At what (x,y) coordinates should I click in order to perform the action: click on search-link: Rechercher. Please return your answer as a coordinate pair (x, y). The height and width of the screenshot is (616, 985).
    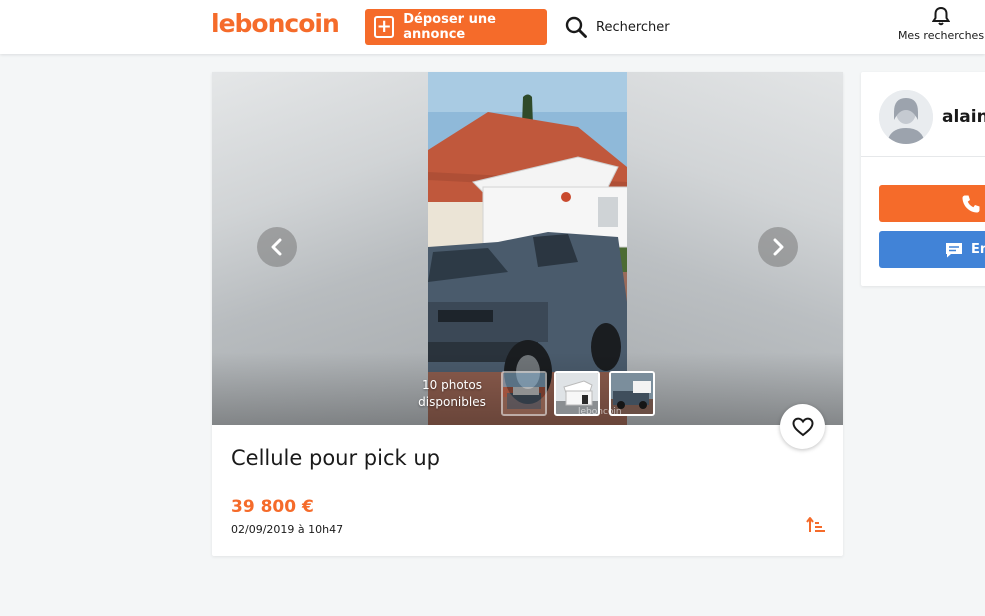
    Looking at the image, I should click on (617, 27).